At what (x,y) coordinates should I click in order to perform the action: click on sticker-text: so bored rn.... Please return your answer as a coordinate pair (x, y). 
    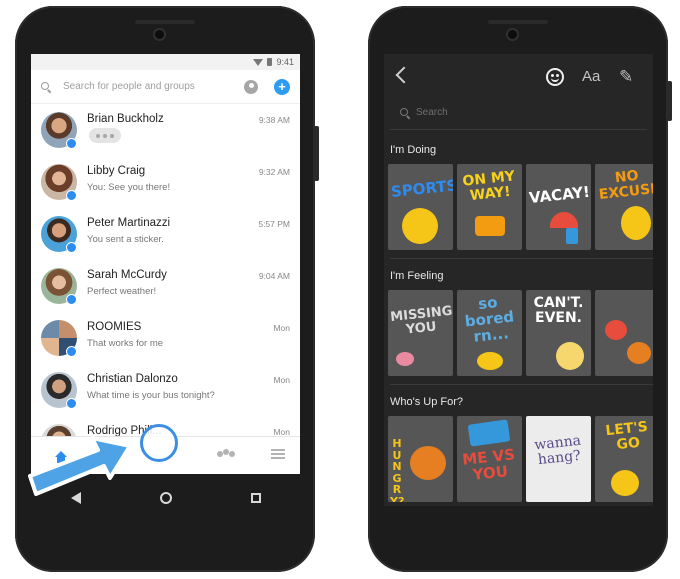
    Looking at the image, I should click on (489, 319).